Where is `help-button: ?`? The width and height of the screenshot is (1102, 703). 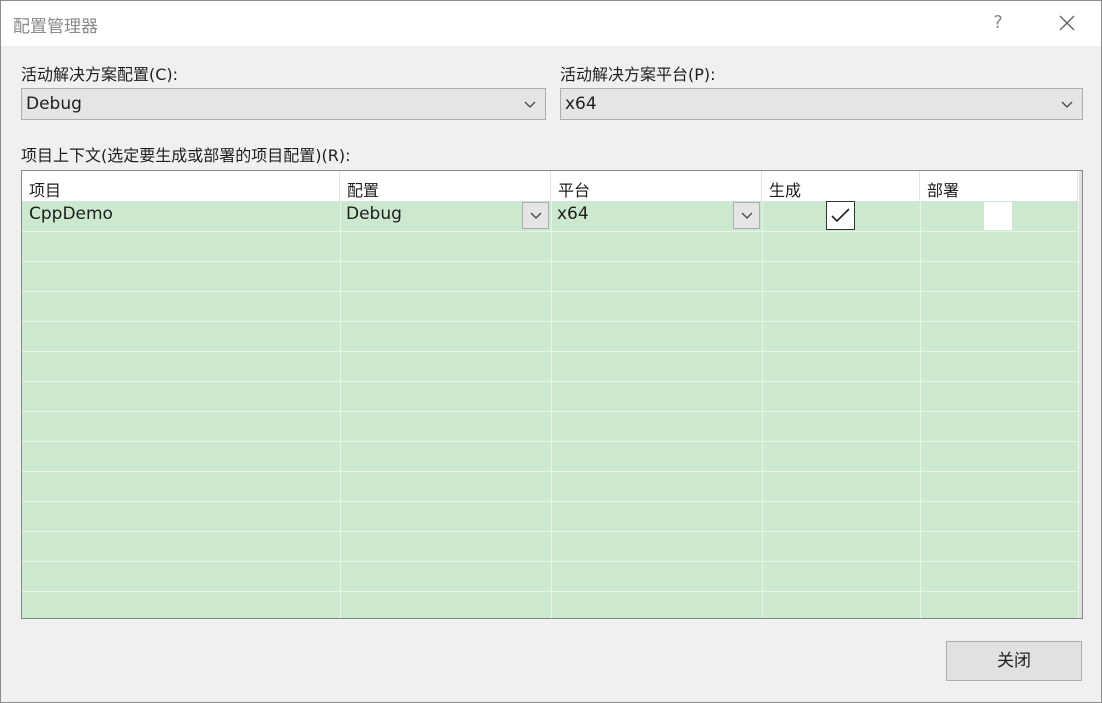 help-button: ? is located at coordinates (998, 23).